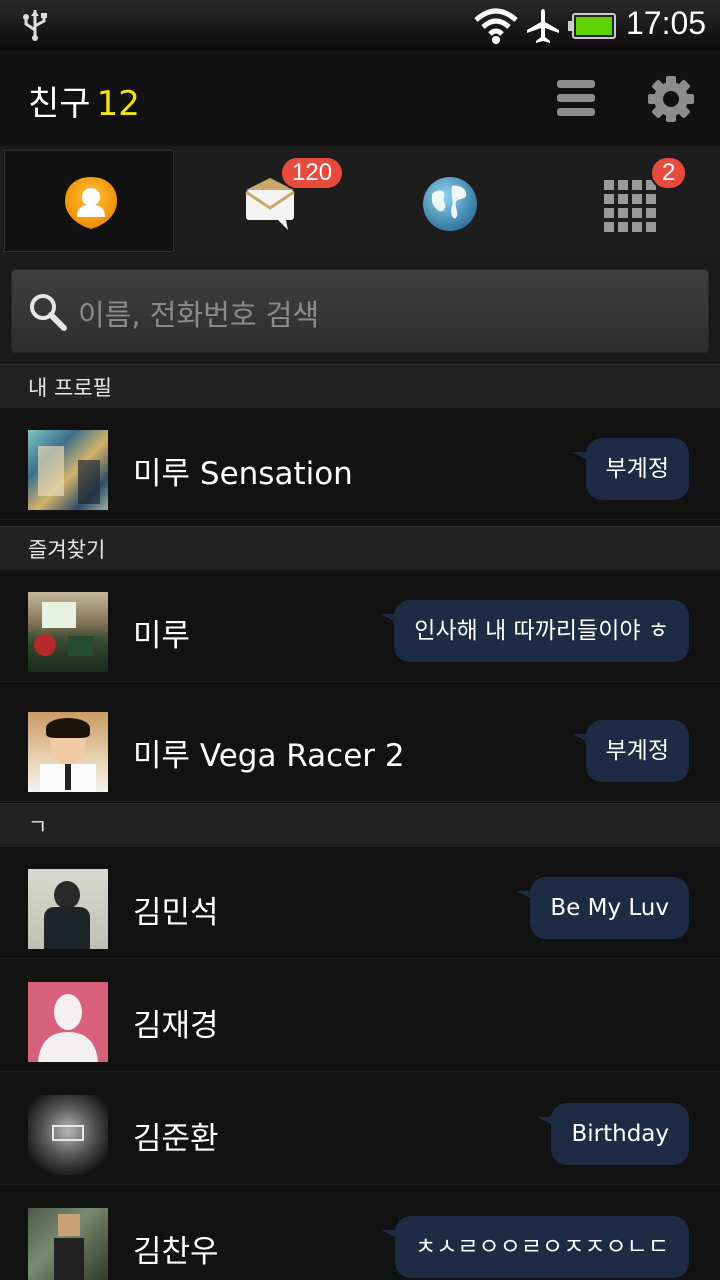 Image resolution: width=720 pixels, height=1280 pixels. What do you see at coordinates (269, 756) in the screenshot?
I see `contact-name: 미루 Vega Racer 2` at bounding box center [269, 756].